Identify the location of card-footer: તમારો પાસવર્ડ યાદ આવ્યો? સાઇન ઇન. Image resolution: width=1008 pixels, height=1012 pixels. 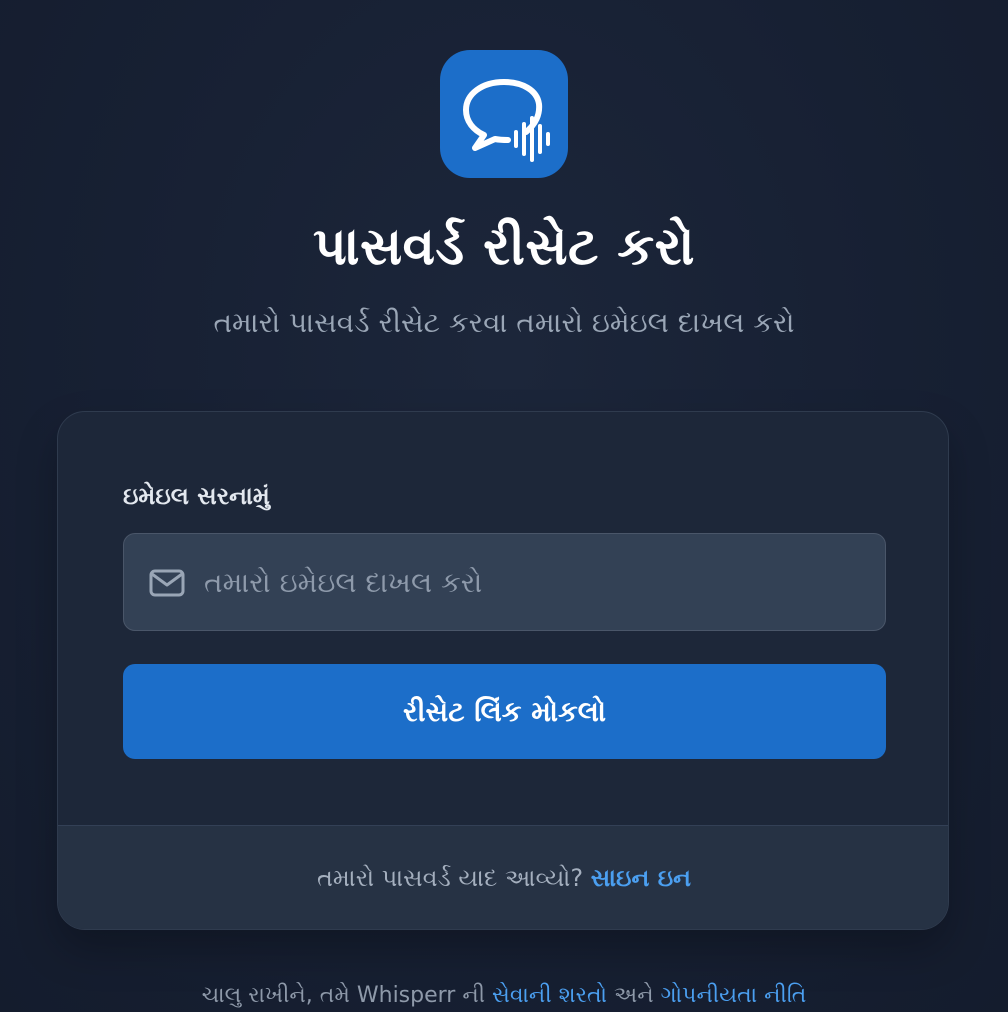
(503, 877).